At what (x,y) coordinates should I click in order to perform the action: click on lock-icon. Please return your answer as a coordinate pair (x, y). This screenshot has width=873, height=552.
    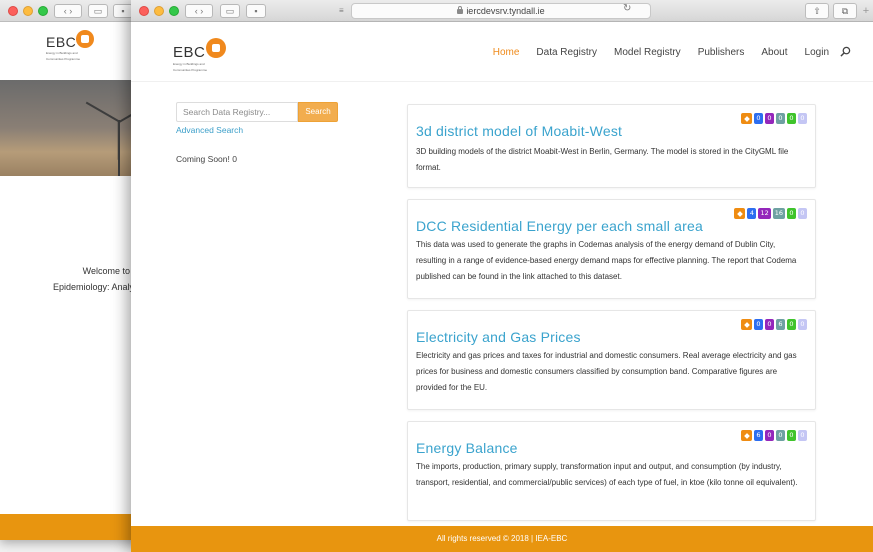
    Looking at the image, I should click on (460, 10).